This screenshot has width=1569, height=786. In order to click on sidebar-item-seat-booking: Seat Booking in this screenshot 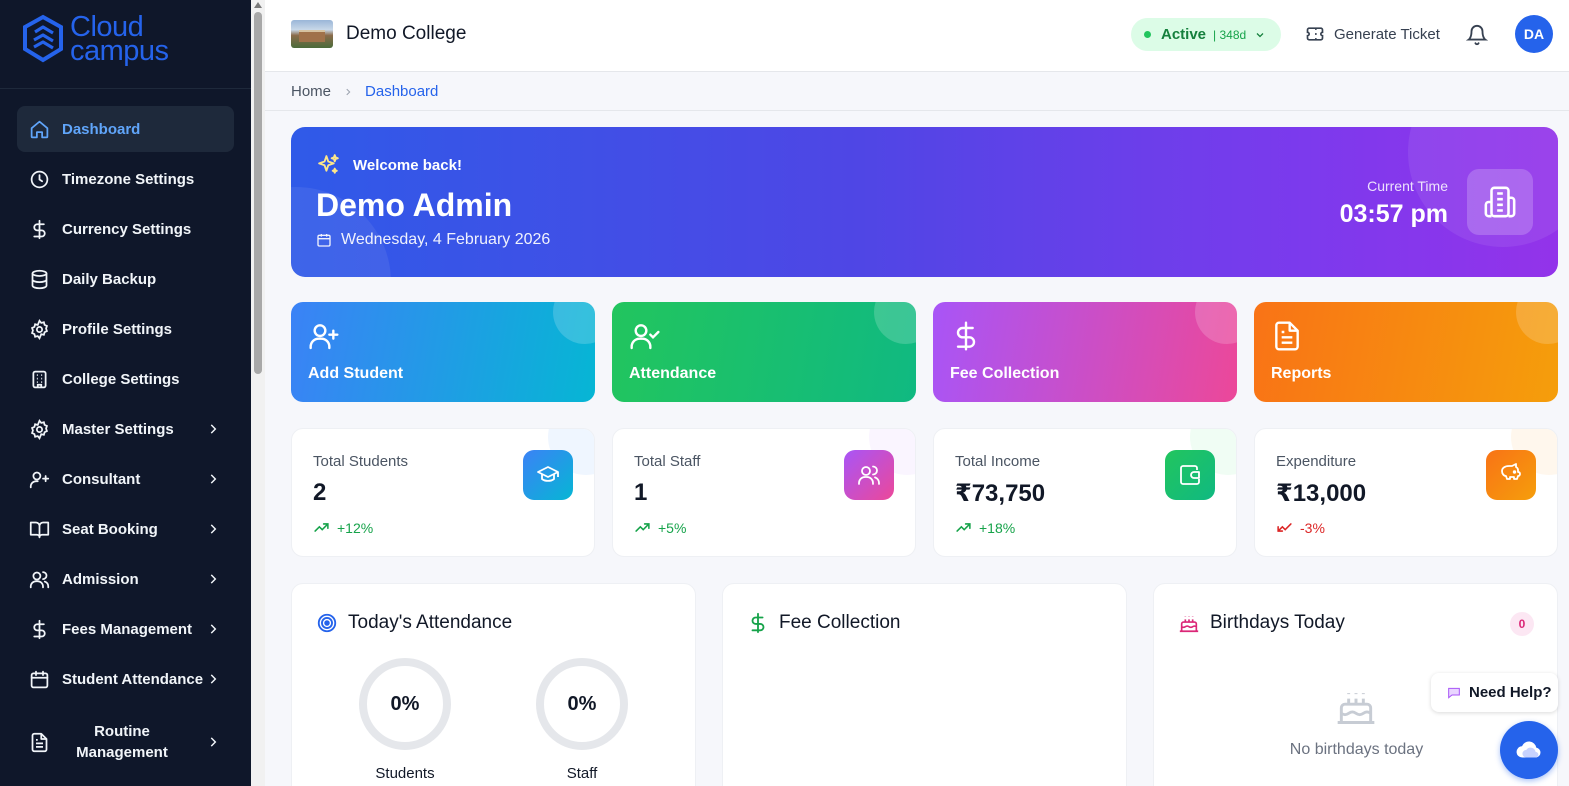, I will do `click(125, 529)`.